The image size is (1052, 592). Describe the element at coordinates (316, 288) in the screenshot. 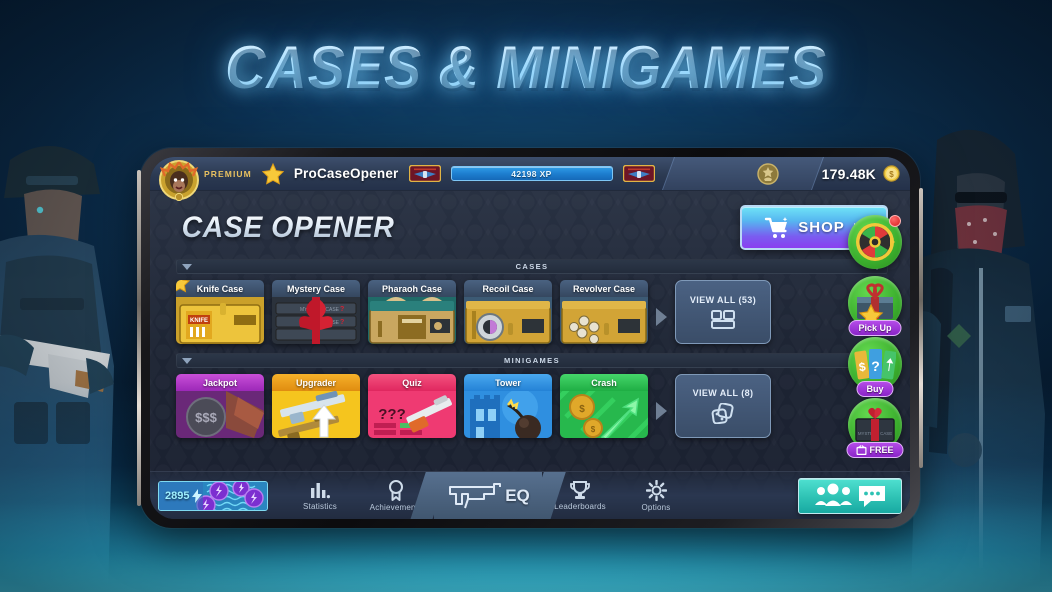

I see `case-card-title: Mystery Case` at that location.